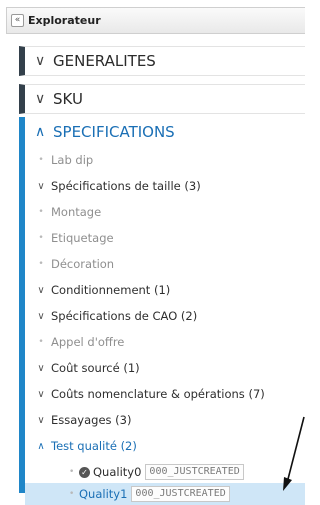 The width and height of the screenshot is (320, 505). I want to click on tree-item-label: Spécifications de CAO (2), so click(124, 316).